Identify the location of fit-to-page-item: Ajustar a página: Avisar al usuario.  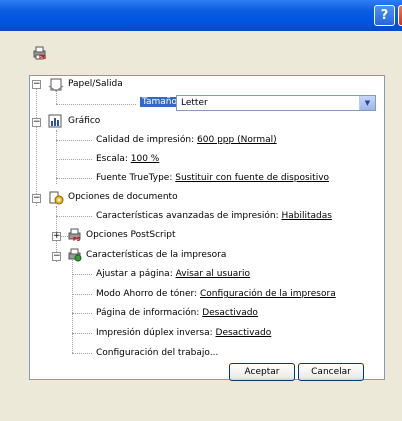
(173, 274).